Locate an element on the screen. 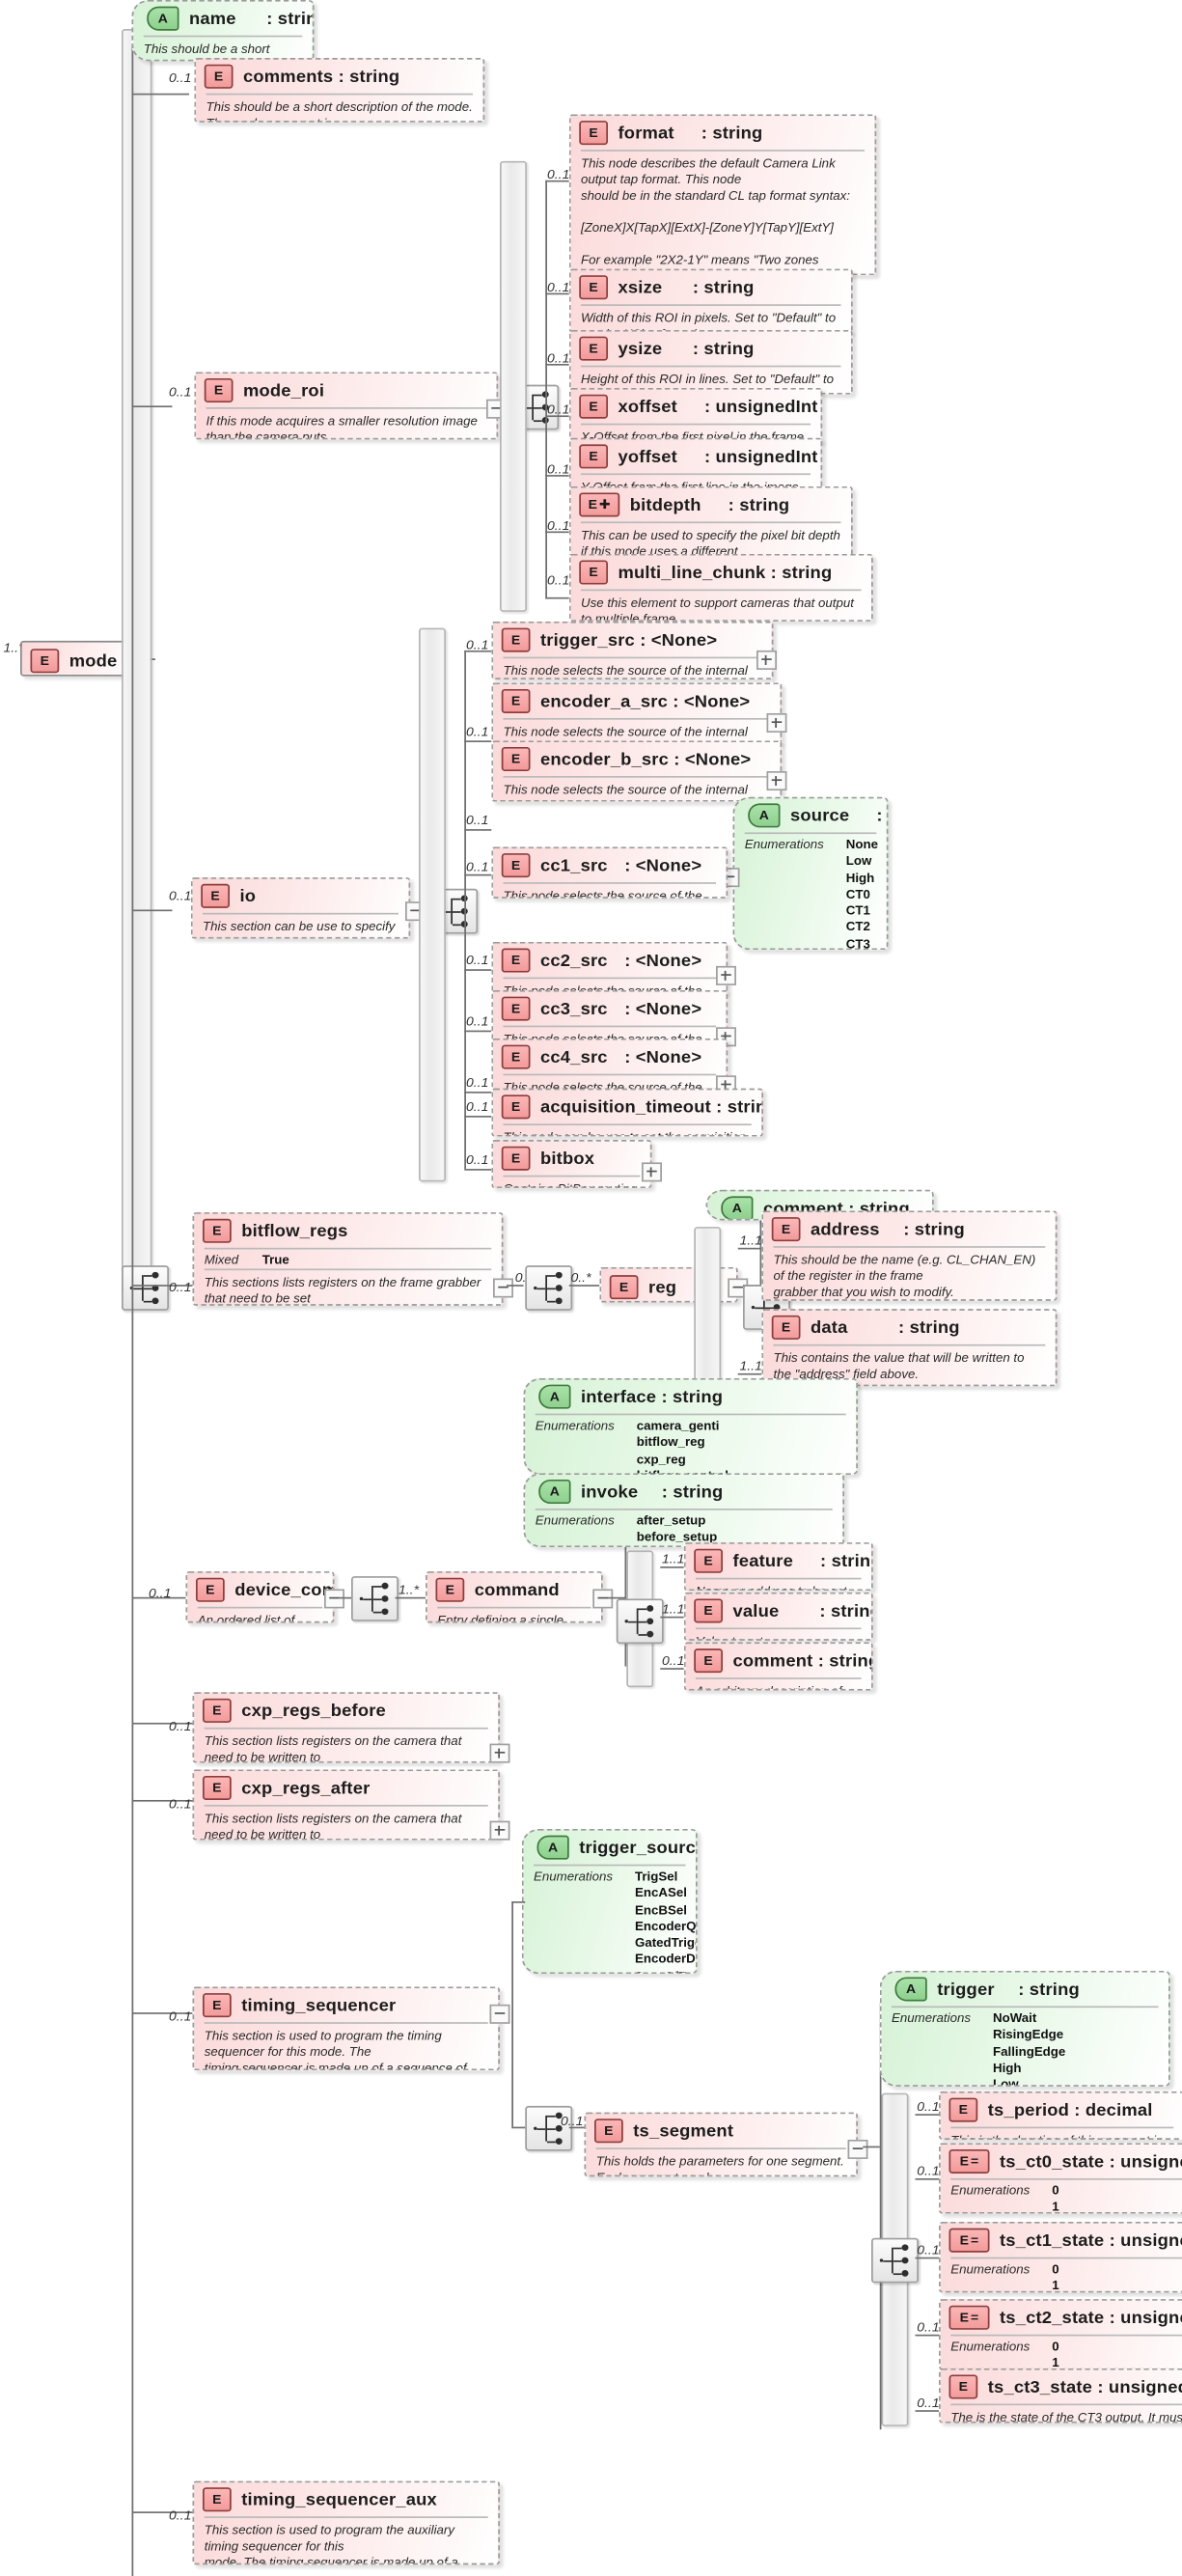 The height and width of the screenshot is (2576, 1182). sequence-compositor-device-commands is located at coordinates (375, 1598).